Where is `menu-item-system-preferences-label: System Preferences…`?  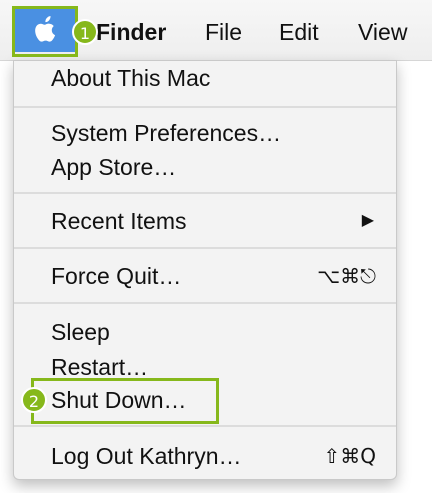
menu-item-system-preferences-label: System Preferences… is located at coordinates (166, 133).